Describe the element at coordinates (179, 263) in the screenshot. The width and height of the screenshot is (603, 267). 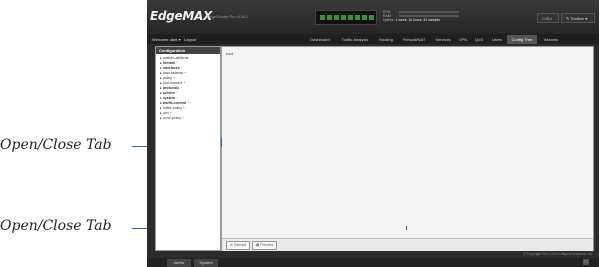
I see `footer-tab-alerts: Alerts` at that location.